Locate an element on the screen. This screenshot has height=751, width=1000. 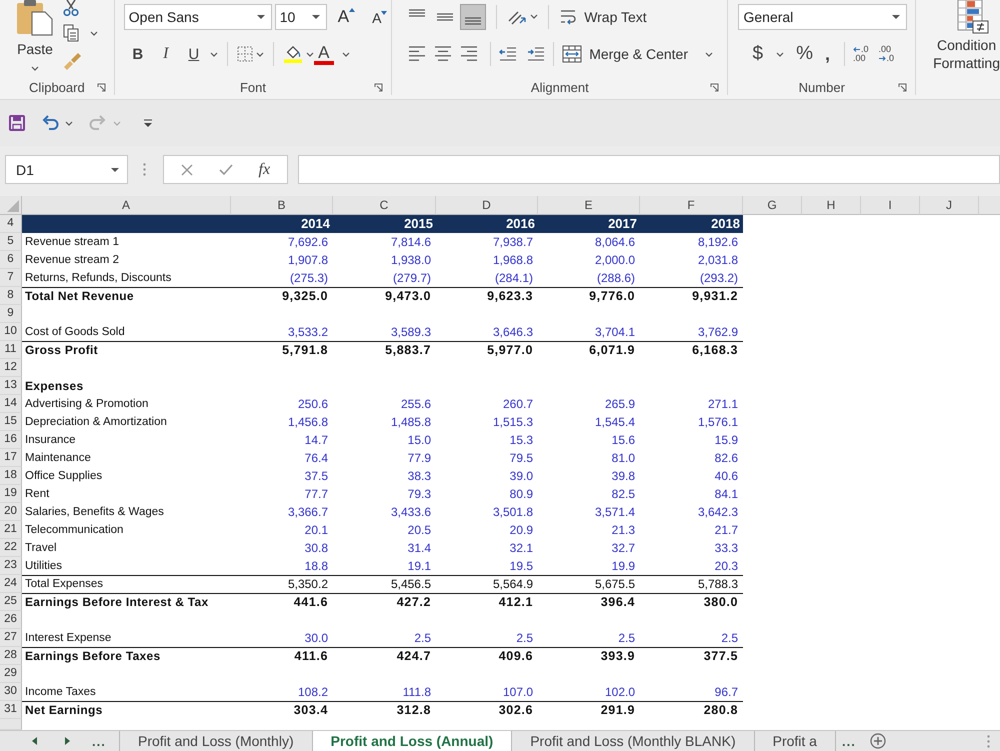
row-number: 13 is located at coordinates (11, 386).